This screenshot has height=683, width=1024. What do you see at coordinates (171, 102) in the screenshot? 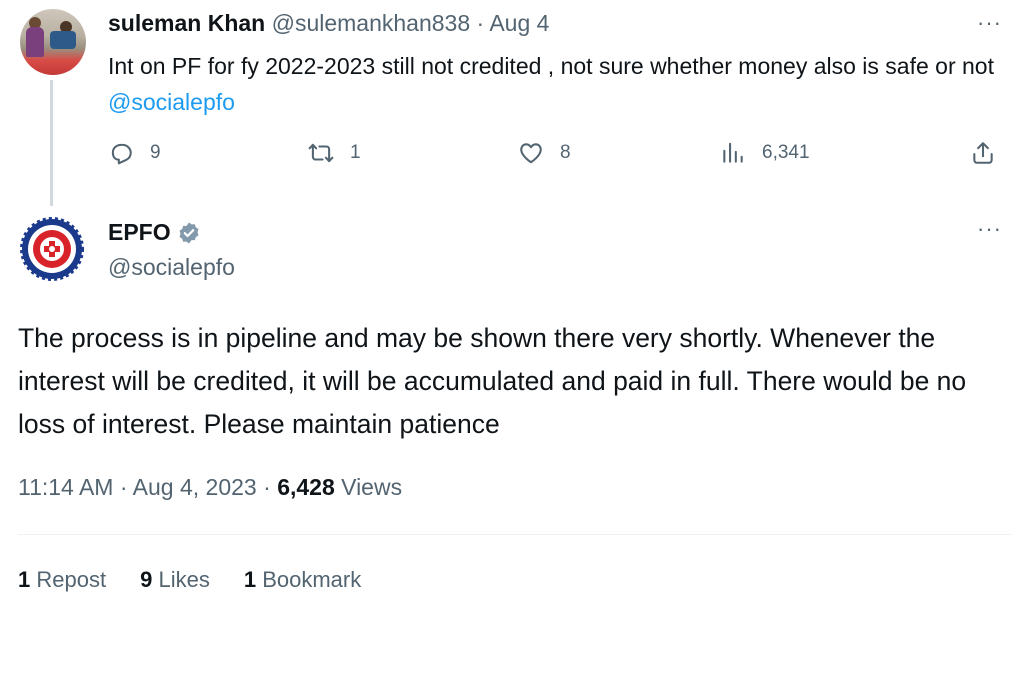
I see `mention-link: @socialepfo` at bounding box center [171, 102].